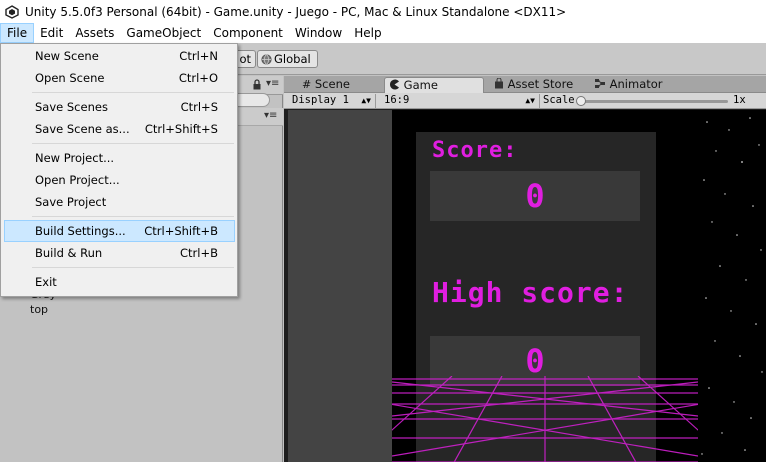  I want to click on globe-icon, so click(266, 61).